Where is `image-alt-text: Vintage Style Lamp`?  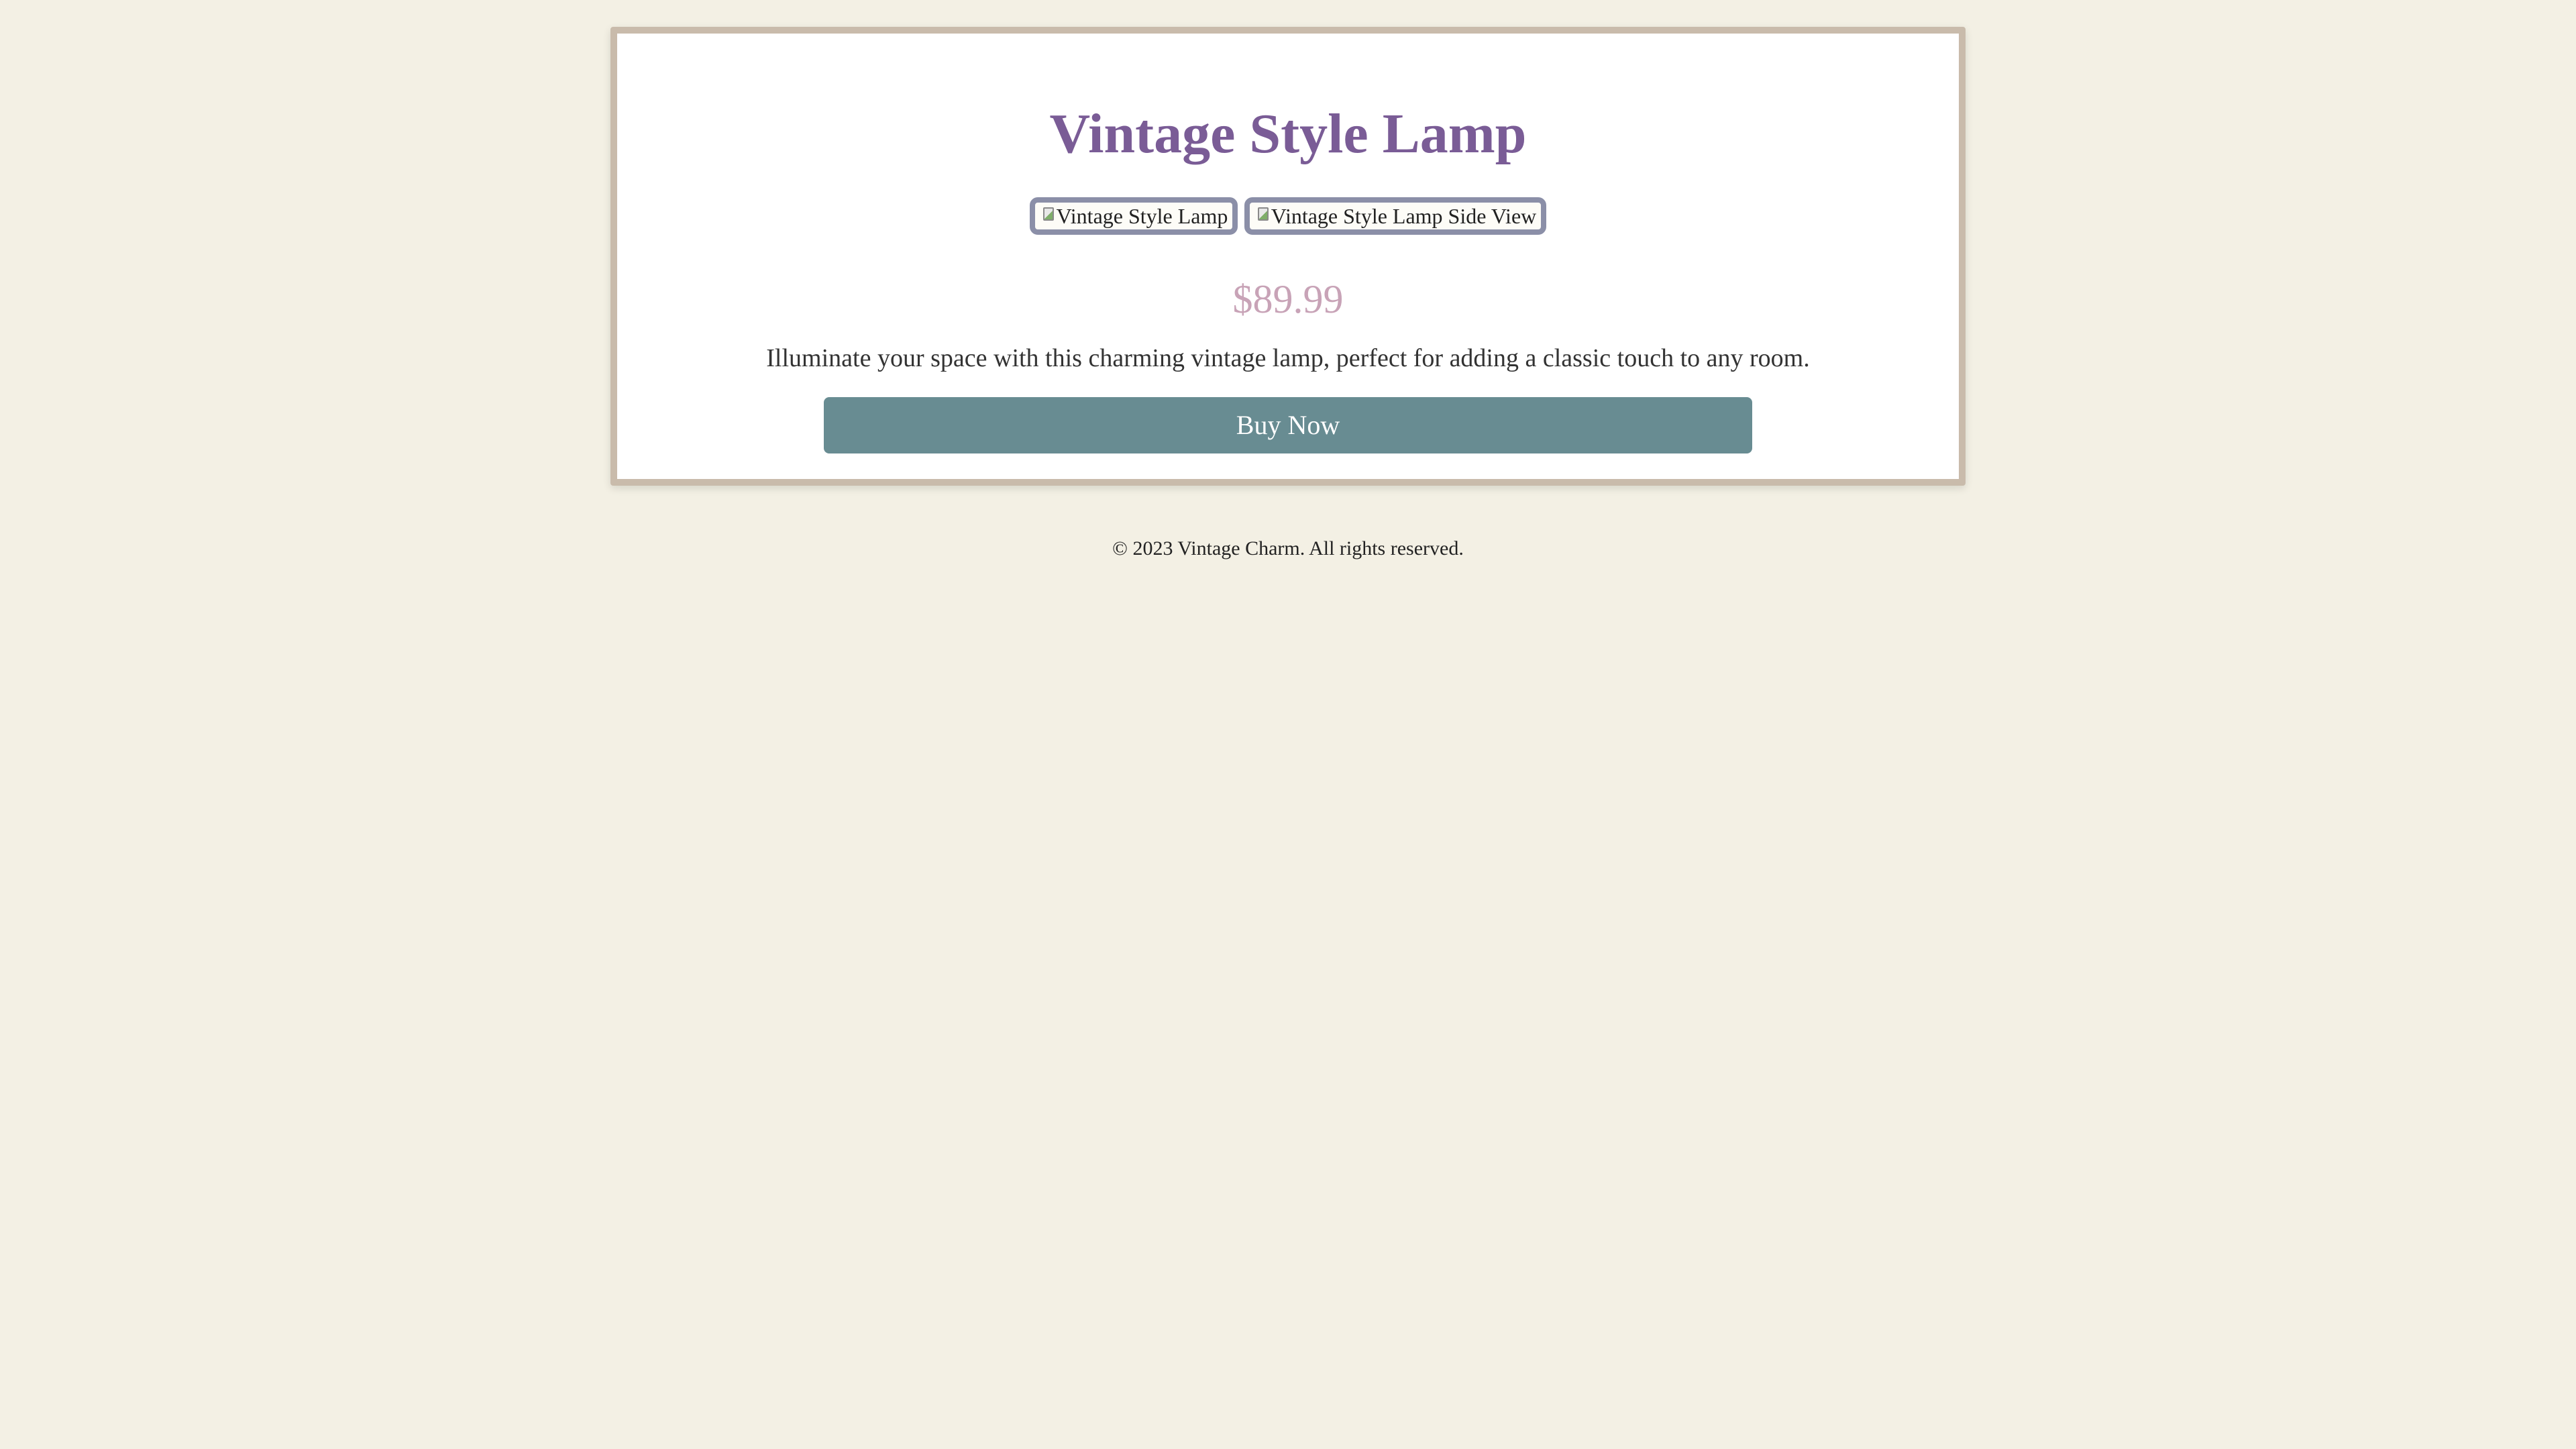 image-alt-text: Vintage Style Lamp is located at coordinates (1142, 216).